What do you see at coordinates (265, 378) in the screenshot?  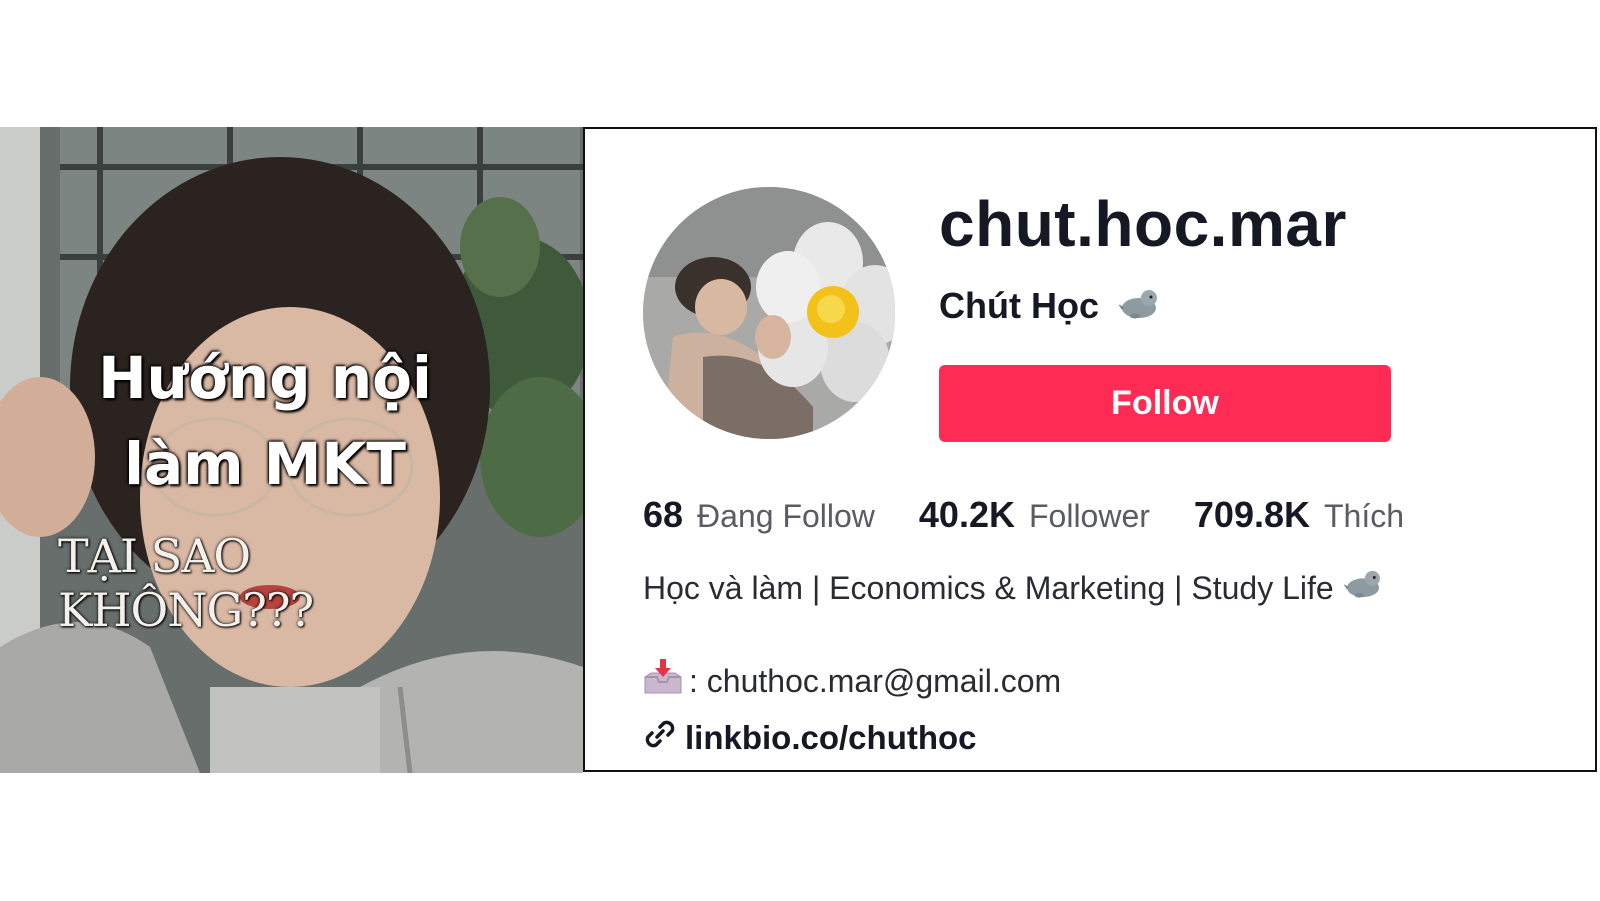 I see `thumbnail-caption-line1: Hướng nội` at bounding box center [265, 378].